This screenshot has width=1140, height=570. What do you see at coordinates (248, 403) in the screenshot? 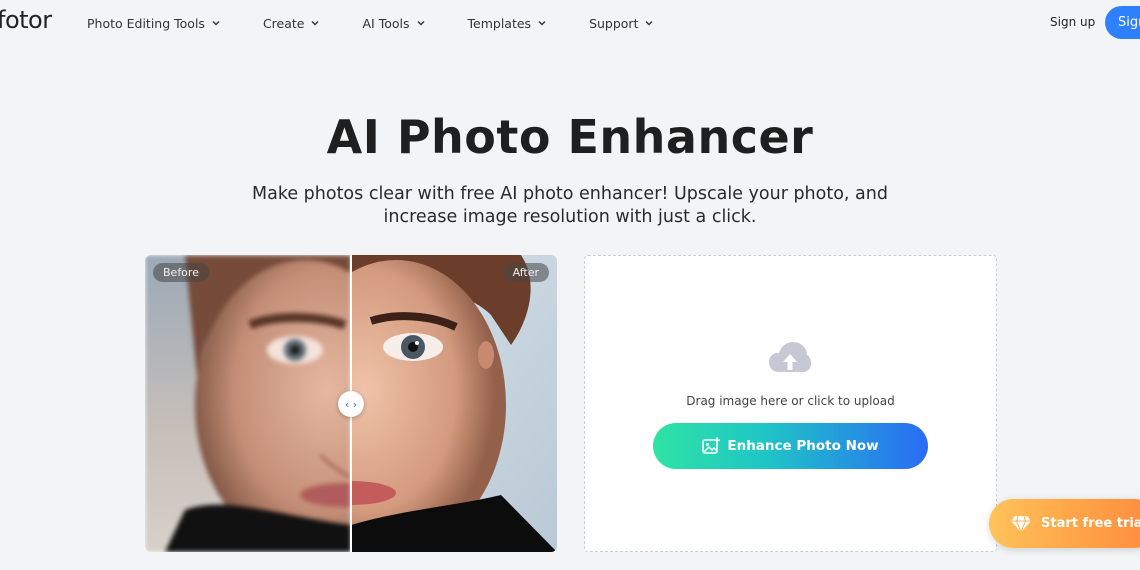
I see `before-photo` at bounding box center [248, 403].